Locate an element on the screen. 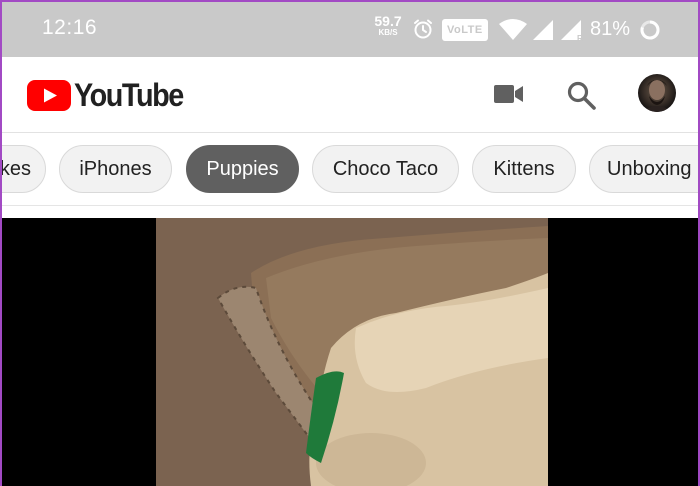 The width and height of the screenshot is (700, 486). chip-label: Unboxing is located at coordinates (649, 168).